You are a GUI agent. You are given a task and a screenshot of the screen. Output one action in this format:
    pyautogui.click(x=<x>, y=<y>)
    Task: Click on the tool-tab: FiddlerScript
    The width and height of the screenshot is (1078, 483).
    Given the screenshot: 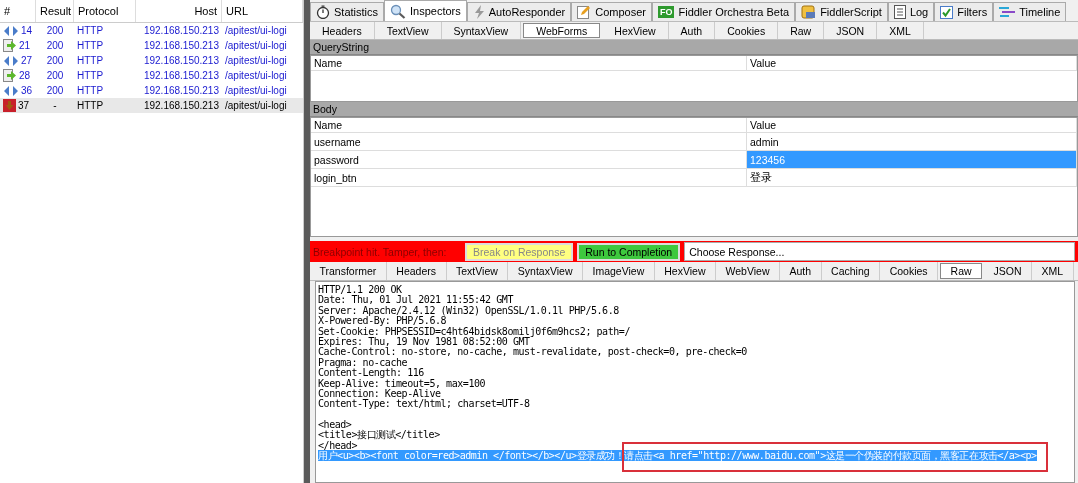 What is the action you would take?
    pyautogui.click(x=841, y=11)
    